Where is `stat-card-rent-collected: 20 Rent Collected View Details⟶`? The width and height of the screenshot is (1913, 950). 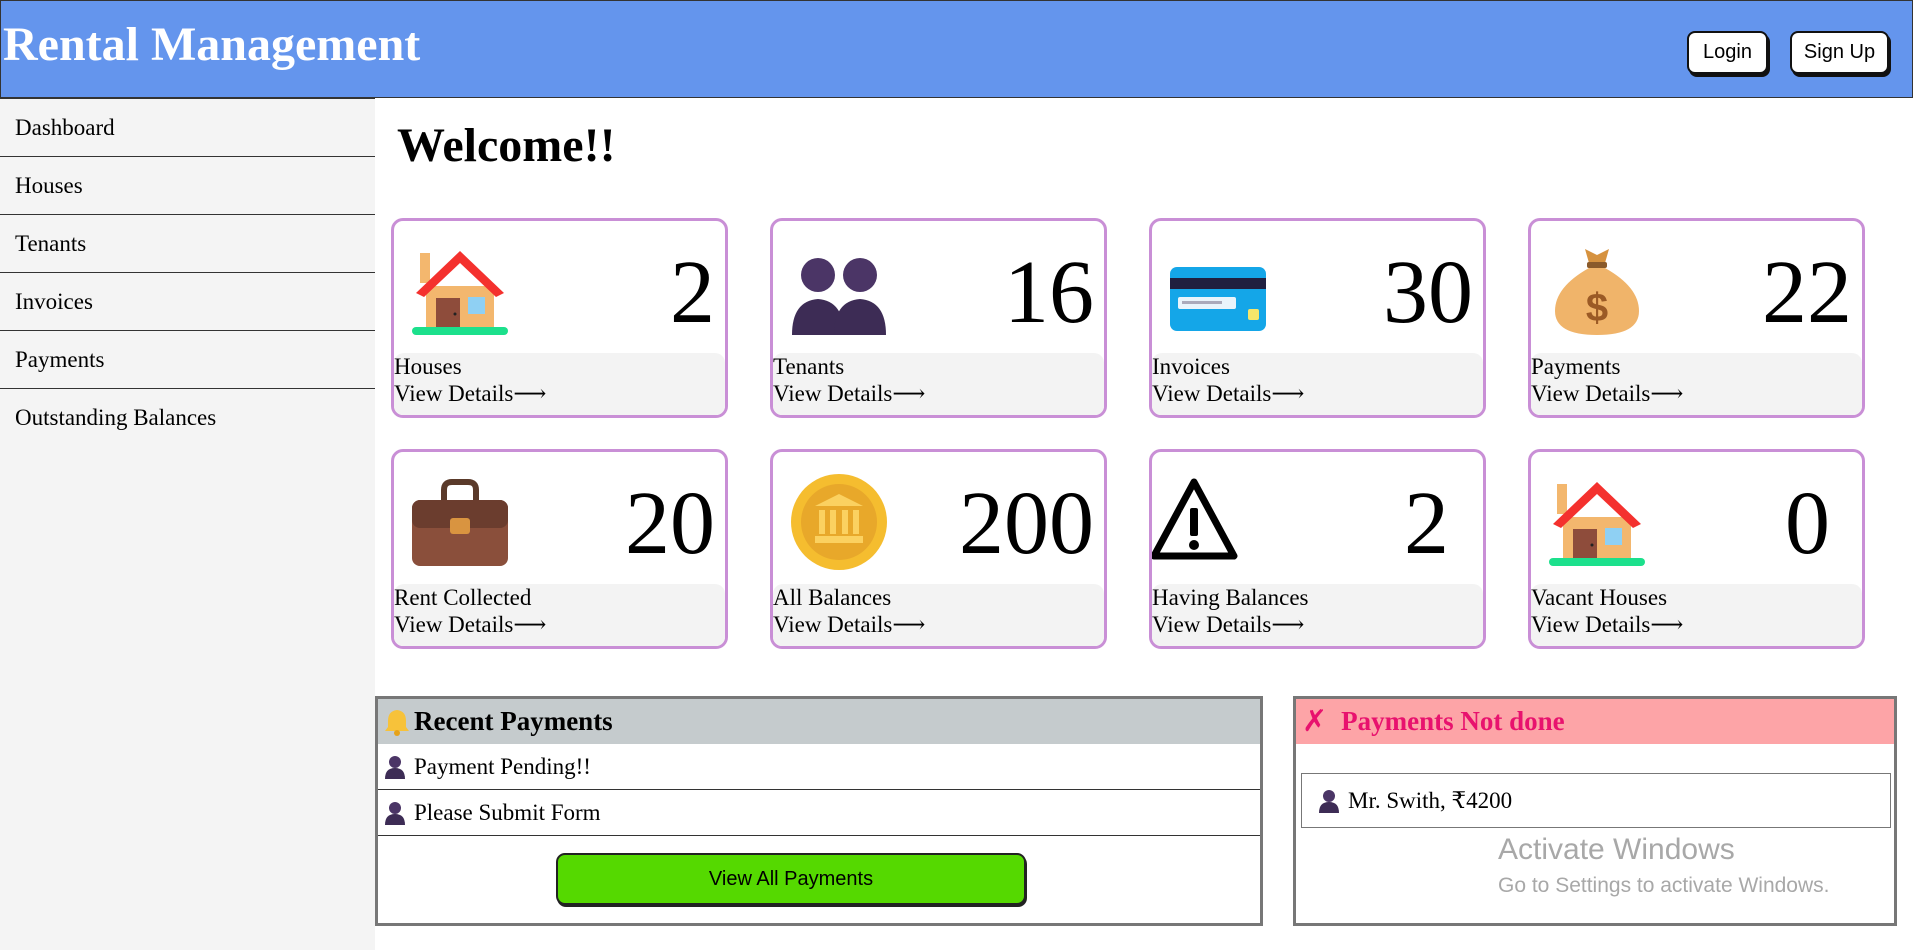 stat-card-rent-collected: 20 Rent Collected View Details⟶ is located at coordinates (559, 549).